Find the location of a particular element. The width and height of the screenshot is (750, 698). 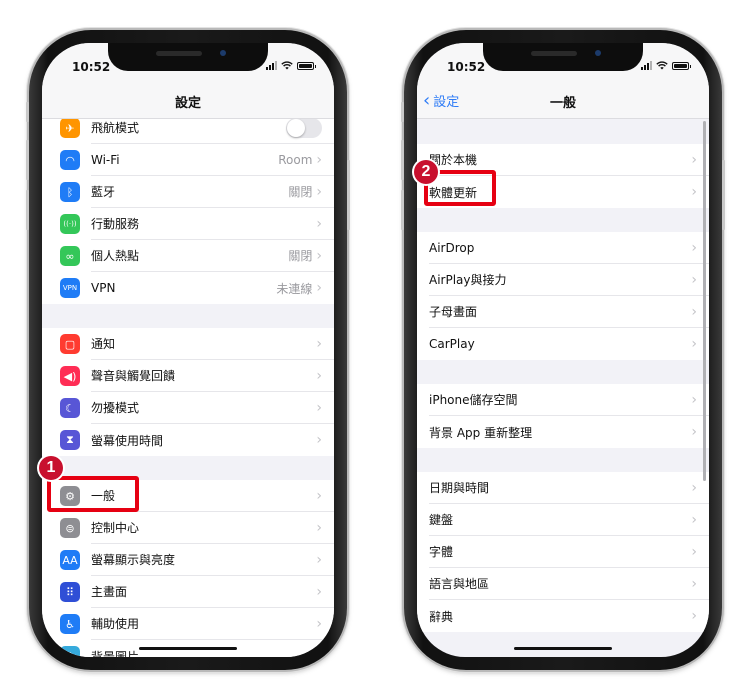

settings-row: VPN VPN 未連線 › is located at coordinates (188, 288).